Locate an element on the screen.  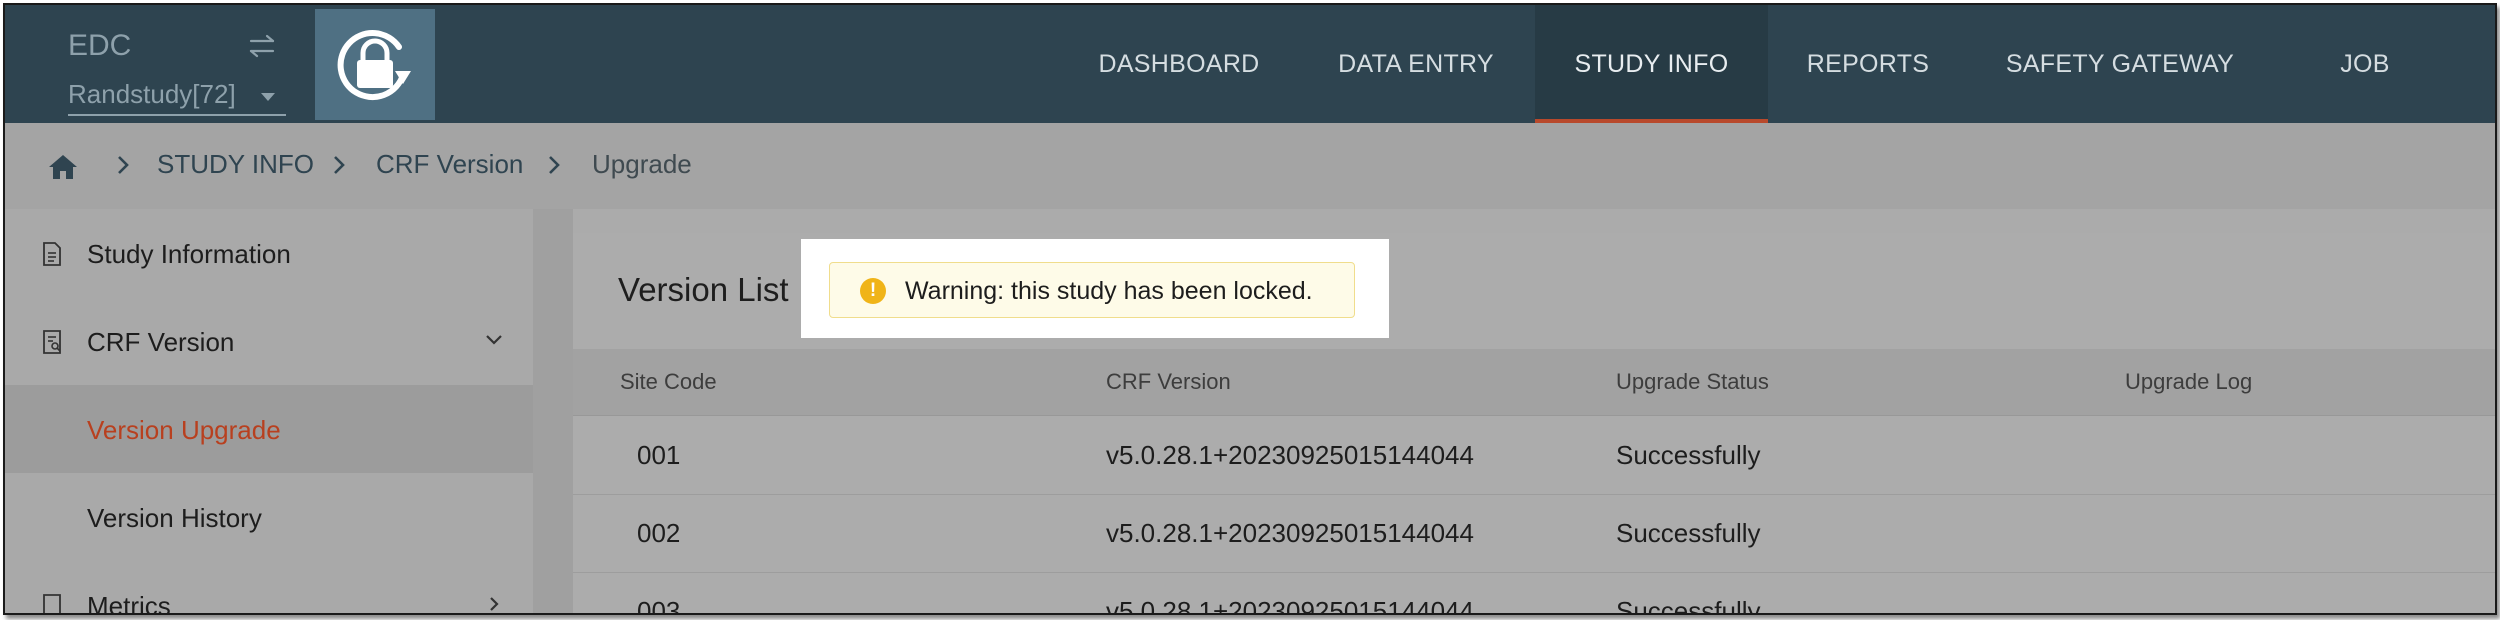
metrics-icon is located at coordinates (52, 603).